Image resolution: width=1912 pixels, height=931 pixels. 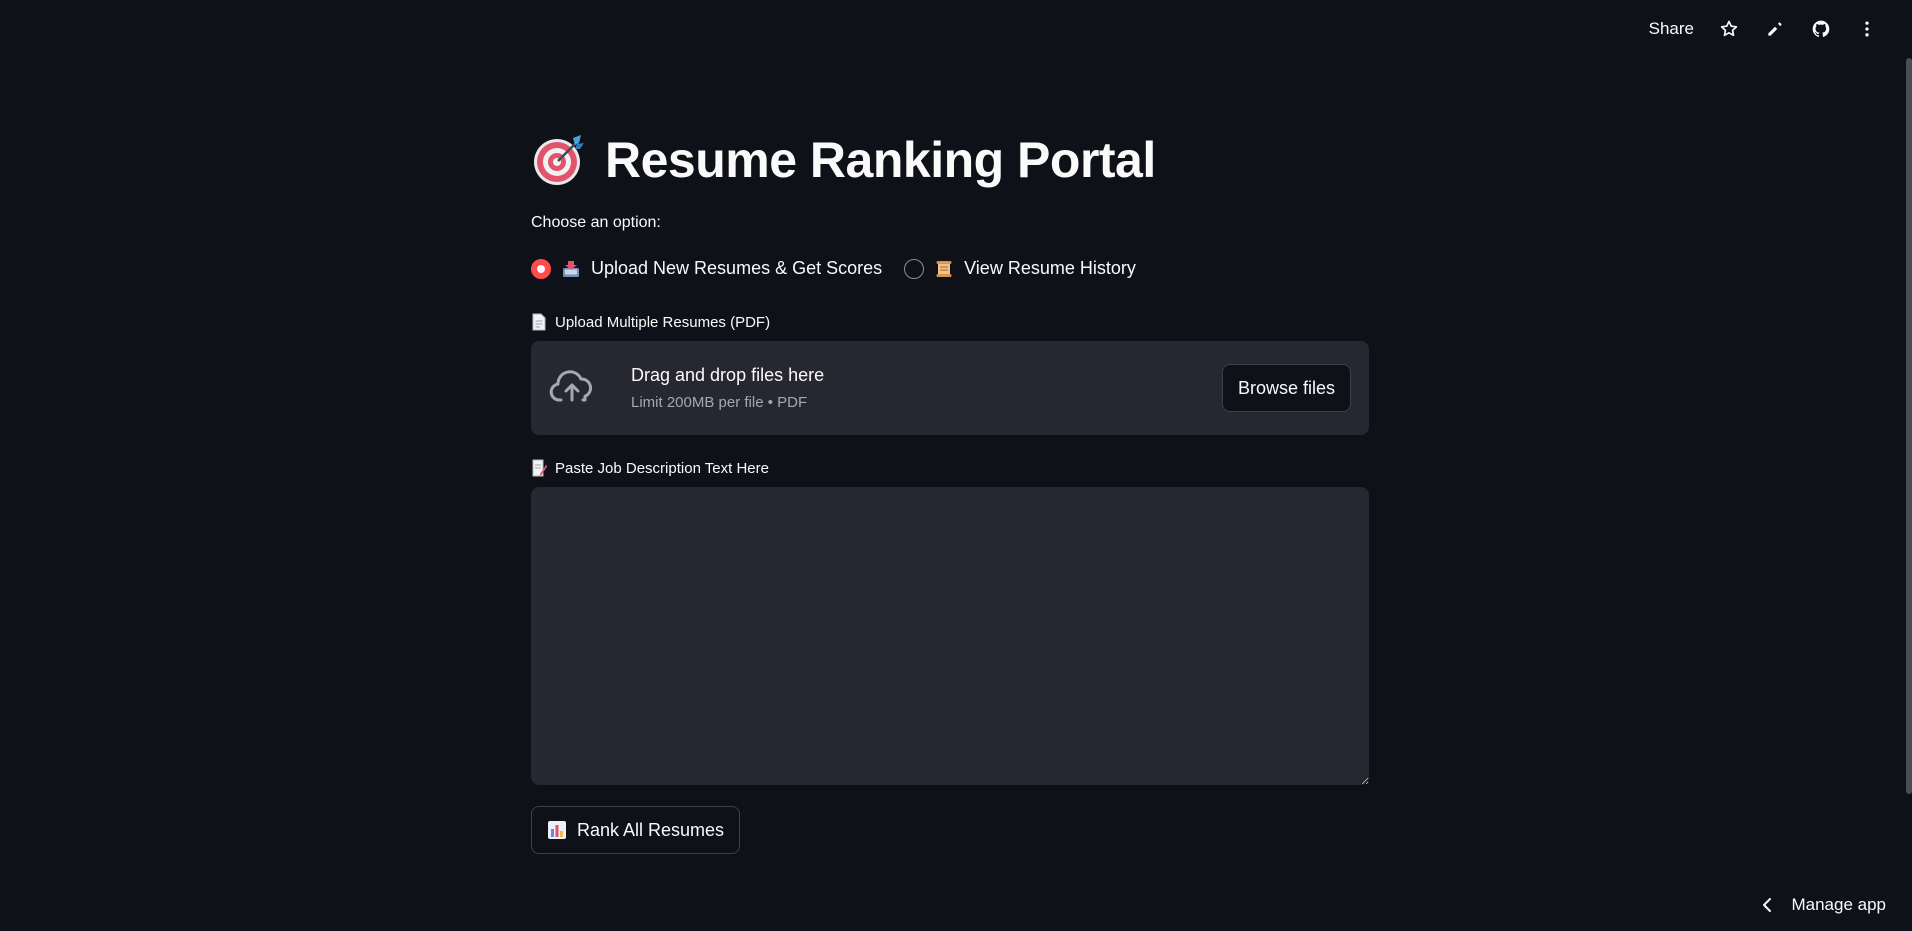 What do you see at coordinates (559, 160) in the screenshot?
I see `target-dart-icon` at bounding box center [559, 160].